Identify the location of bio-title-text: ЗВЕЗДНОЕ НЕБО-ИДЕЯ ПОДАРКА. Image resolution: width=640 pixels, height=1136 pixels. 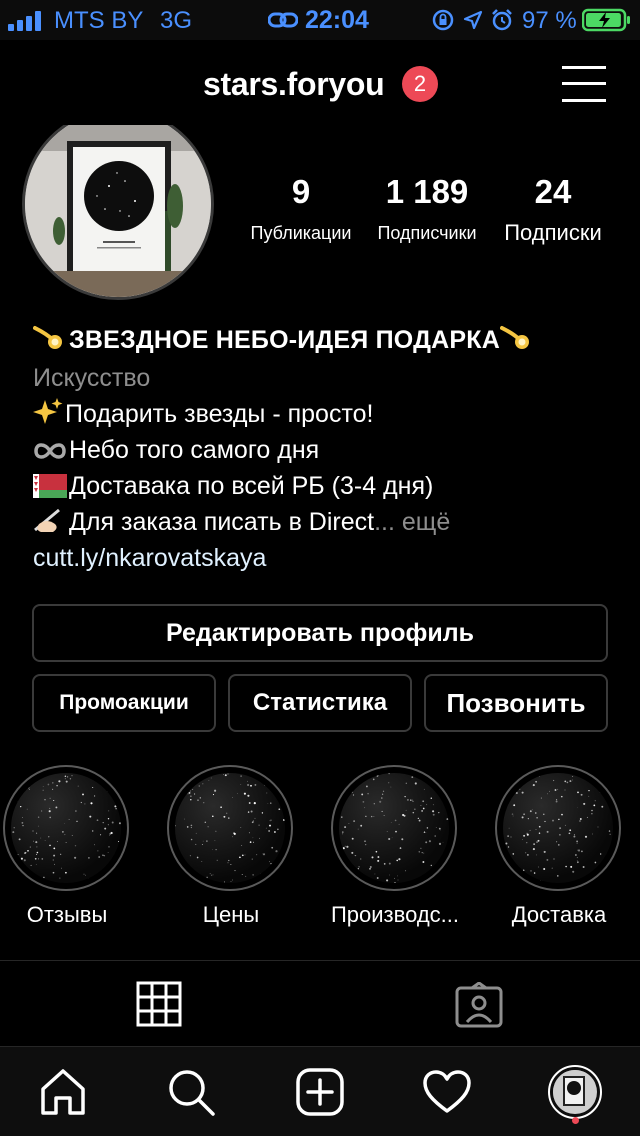
(284, 340).